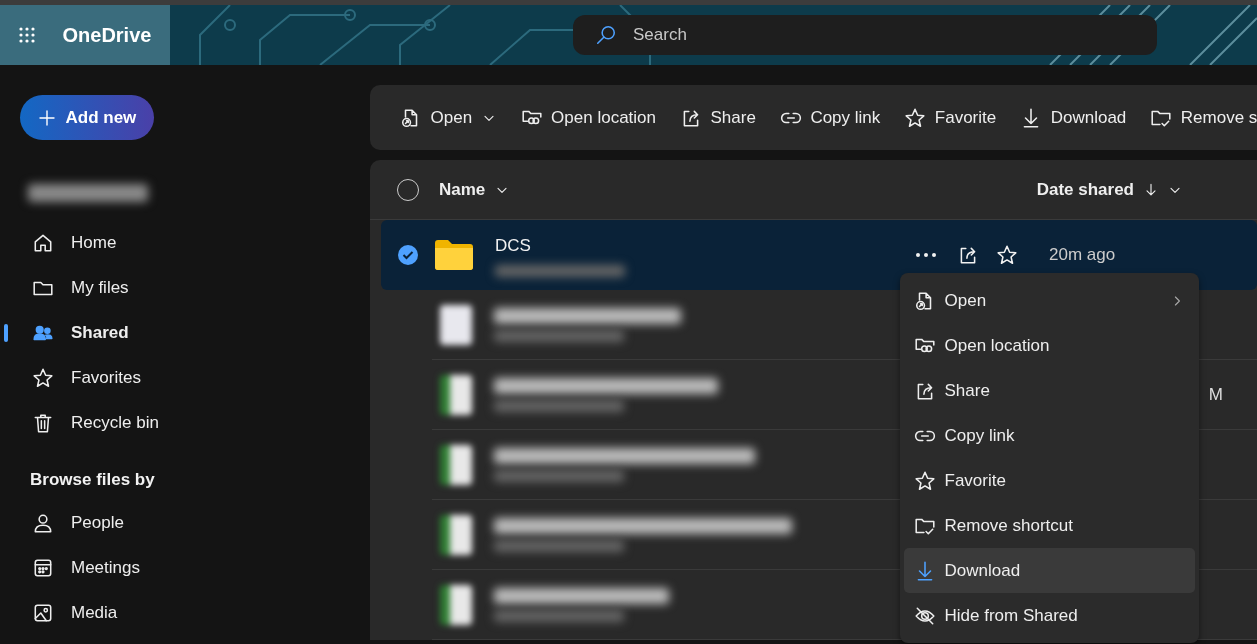  What do you see at coordinates (47, 117) in the screenshot?
I see `plus-icon` at bounding box center [47, 117].